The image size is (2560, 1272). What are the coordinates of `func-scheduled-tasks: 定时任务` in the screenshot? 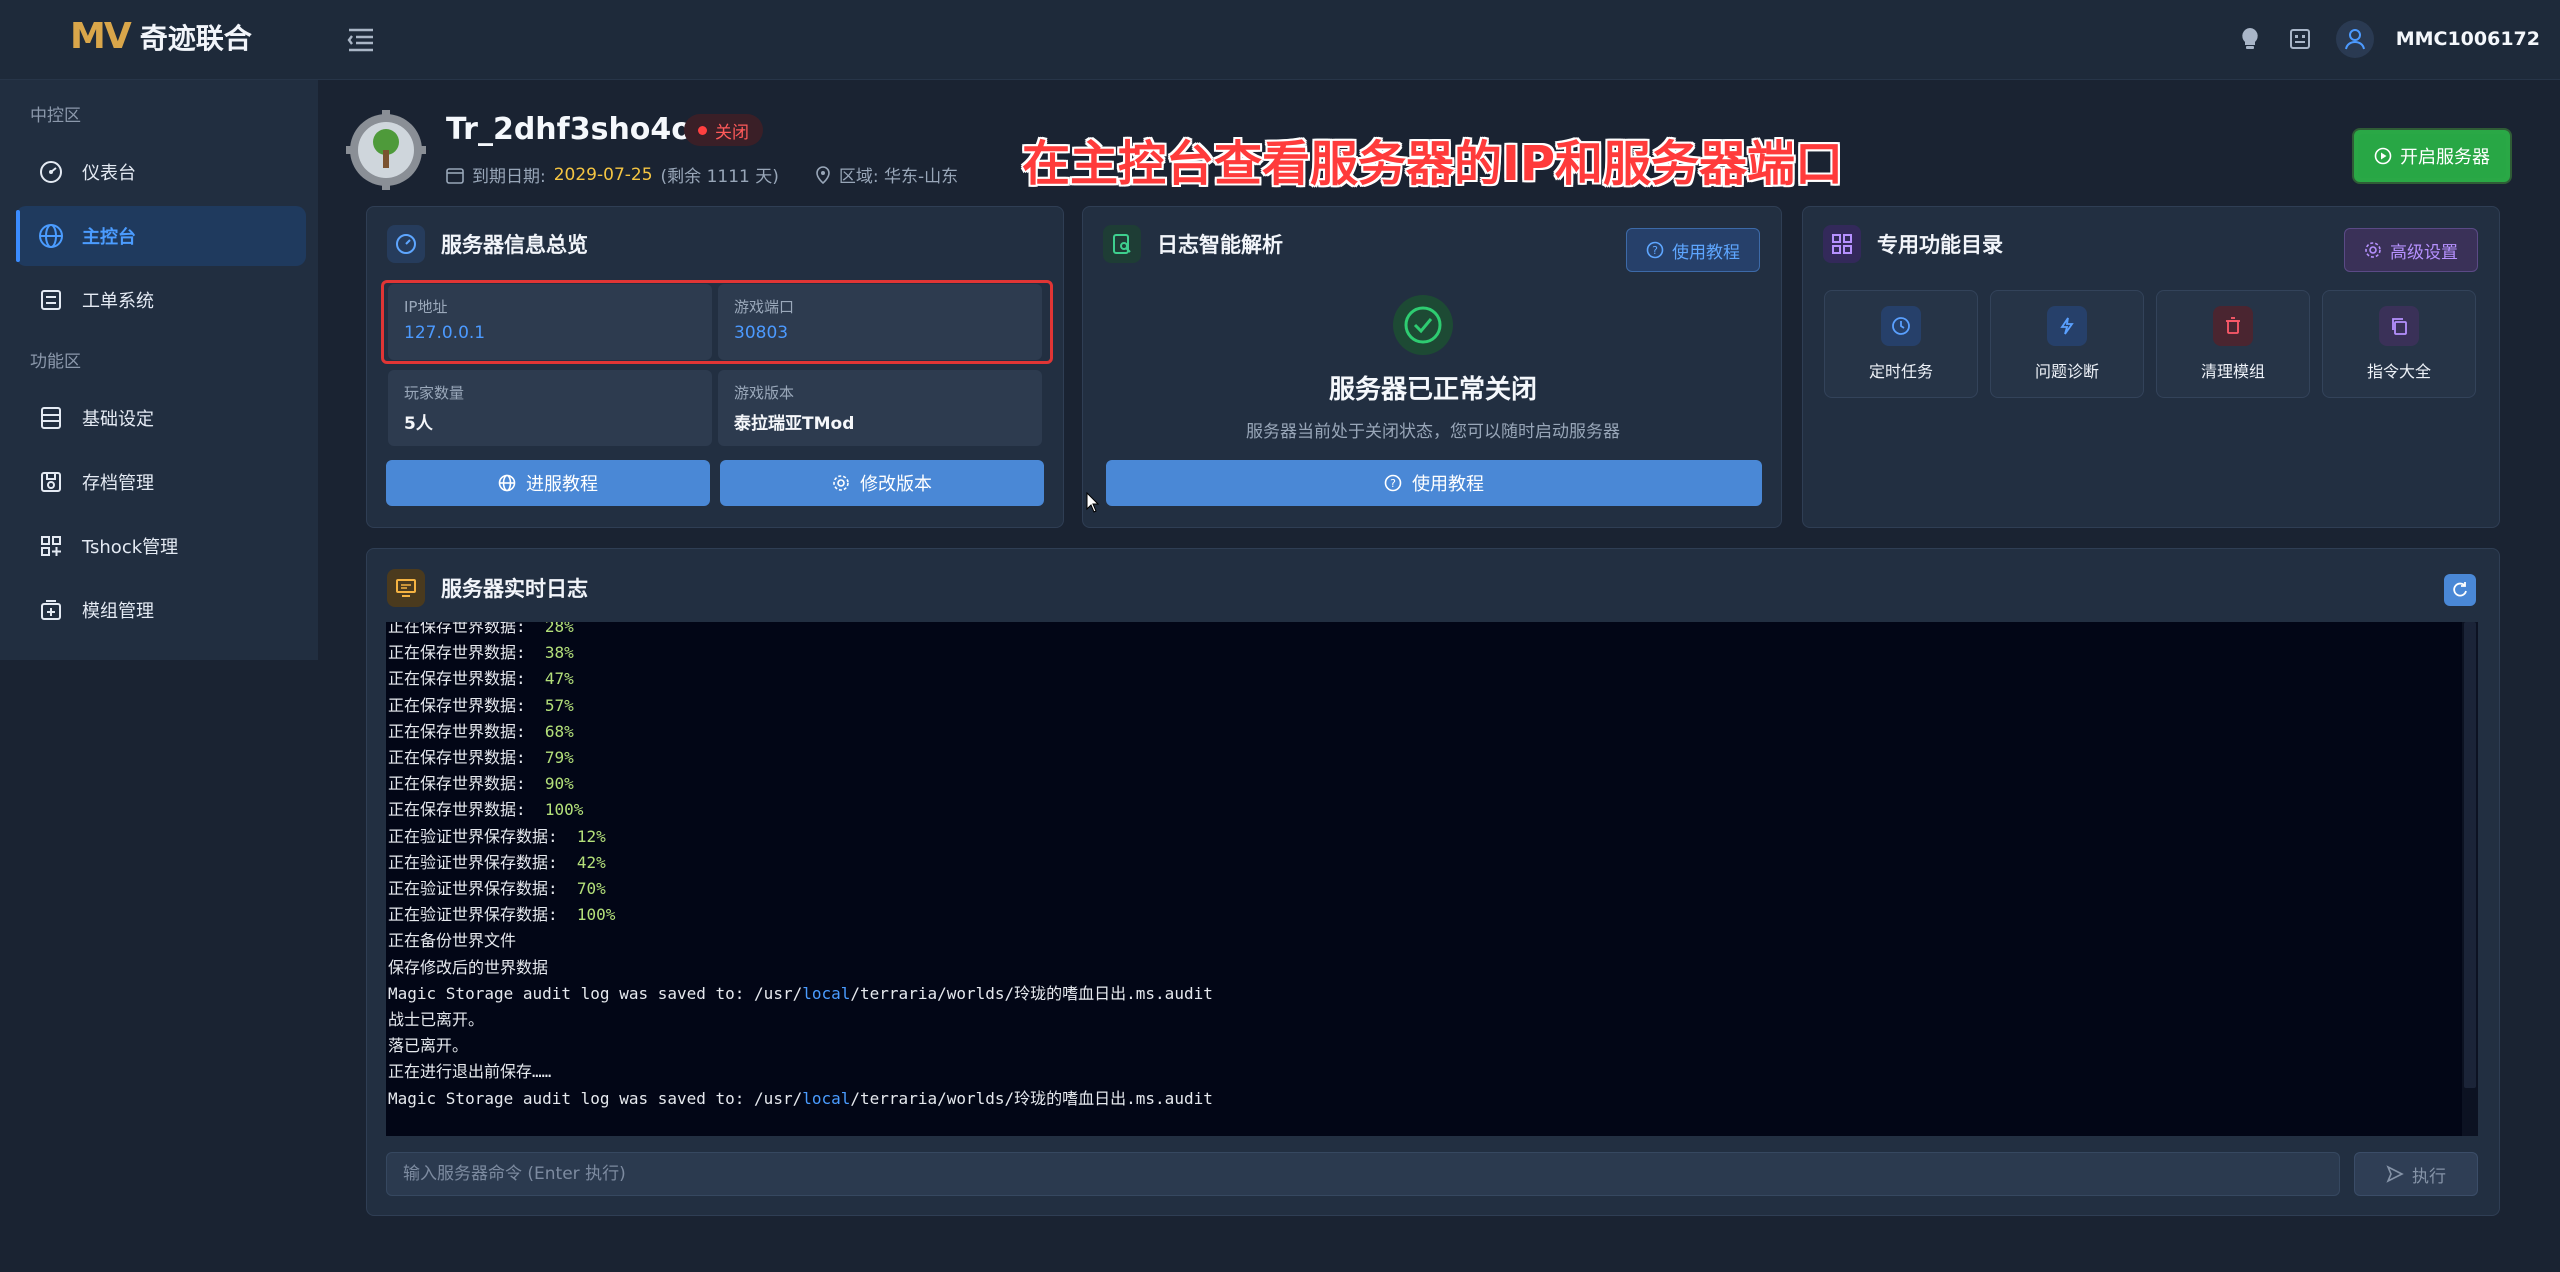 It's located at (1901, 344).